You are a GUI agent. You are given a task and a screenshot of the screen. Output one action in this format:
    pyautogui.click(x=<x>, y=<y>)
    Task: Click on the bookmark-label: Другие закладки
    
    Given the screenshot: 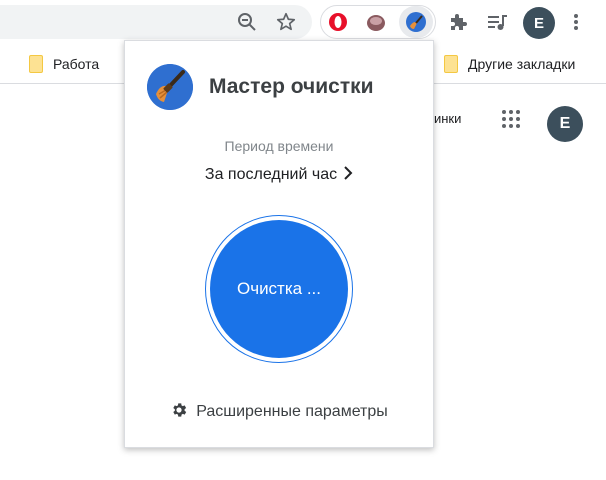 What is the action you would take?
    pyautogui.click(x=522, y=64)
    